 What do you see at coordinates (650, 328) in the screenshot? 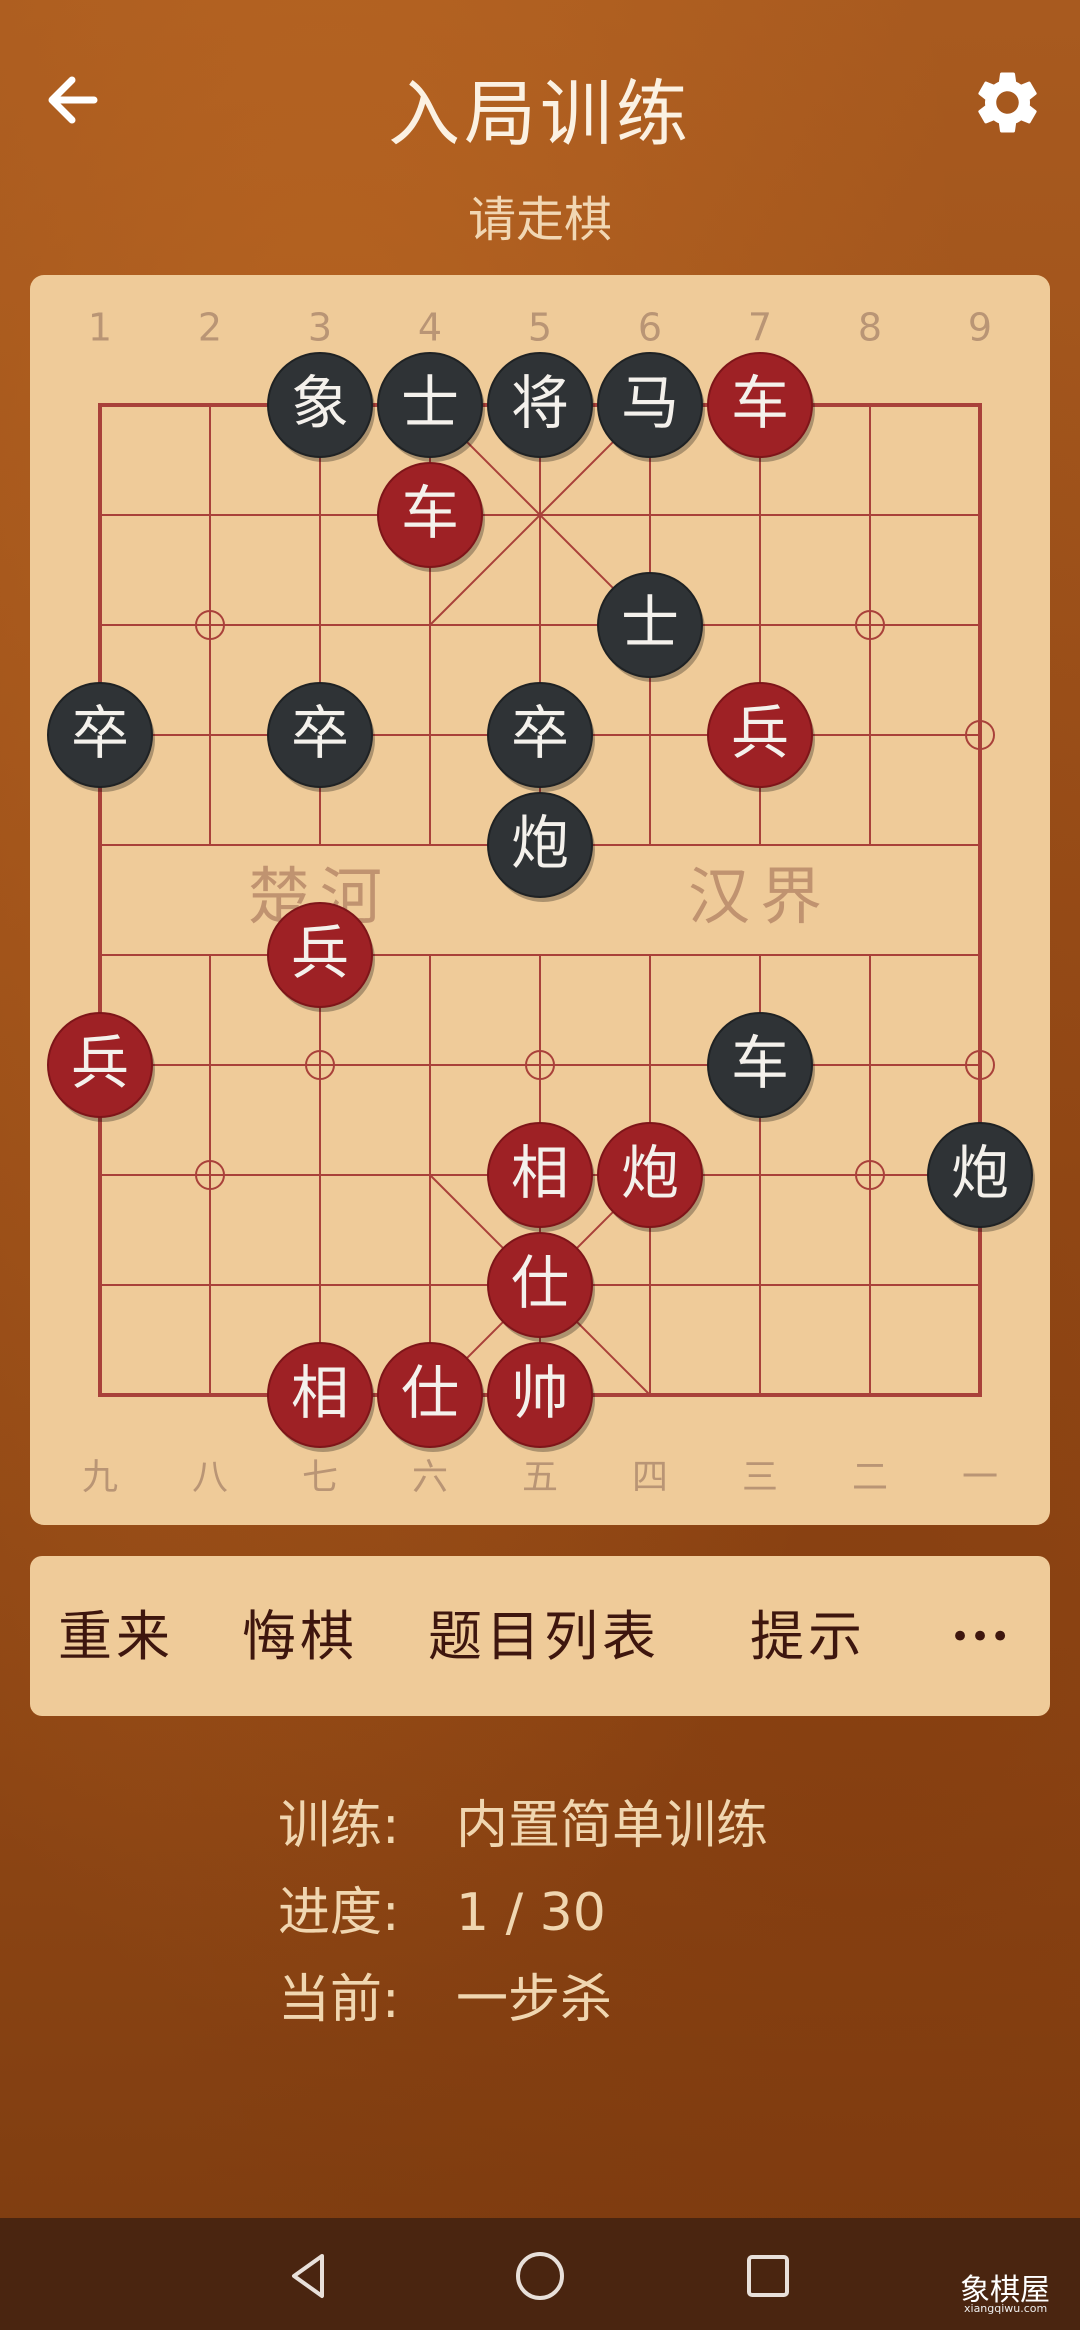
I see `file-label-top: 6` at bounding box center [650, 328].